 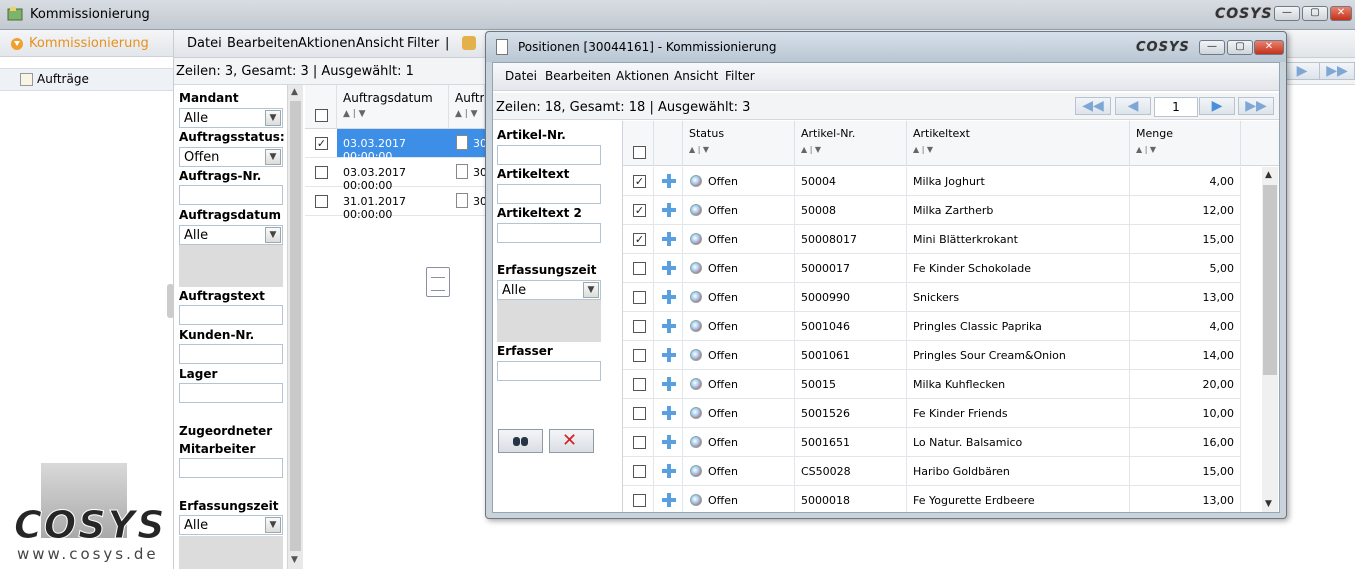 What do you see at coordinates (932, 239) in the screenshot?
I see `table-row: ✓ Offen 50008017 Mini Blätterkrokant 15,00` at bounding box center [932, 239].